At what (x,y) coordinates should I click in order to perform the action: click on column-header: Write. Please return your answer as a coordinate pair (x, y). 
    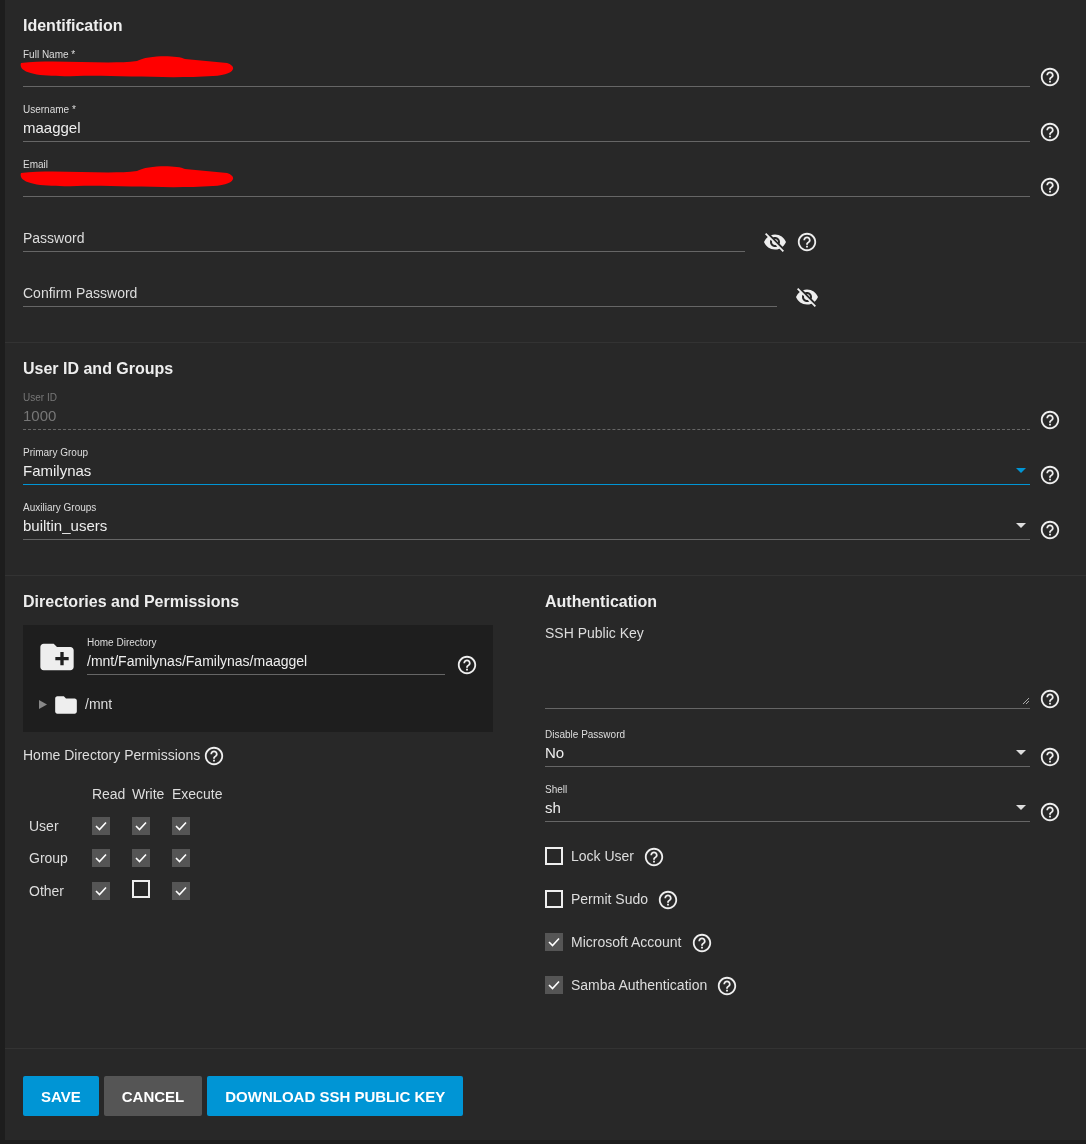
    Looking at the image, I should click on (148, 794).